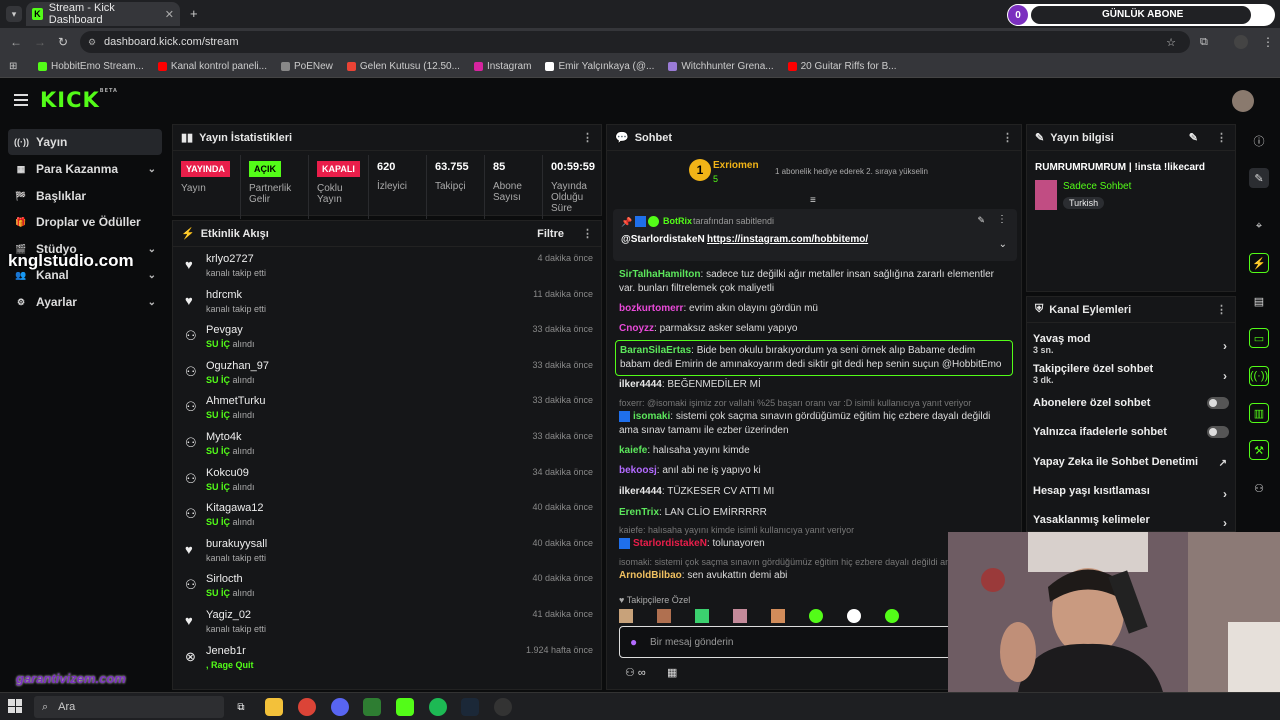  Describe the element at coordinates (1223, 463) in the screenshot. I see `external-link-icon: ↗` at that location.